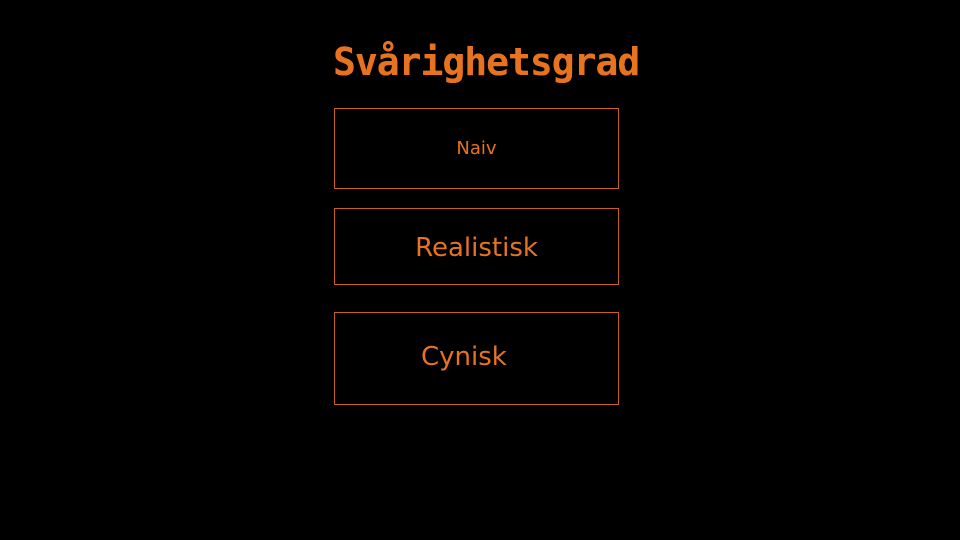 The image size is (960, 540). Describe the element at coordinates (486, 62) in the screenshot. I see `page-title: Svårighetsgrad` at that location.